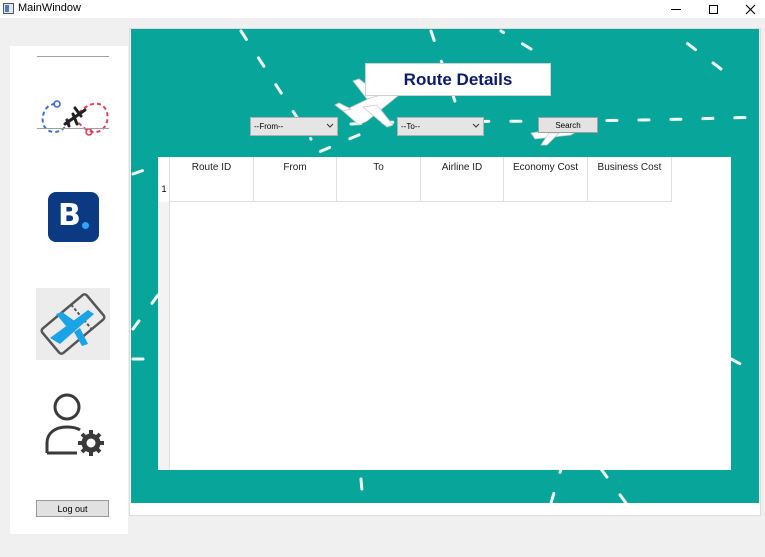 The image size is (765, 557). Describe the element at coordinates (411, 126) in the screenshot. I see `to-select-value: --To--` at that location.